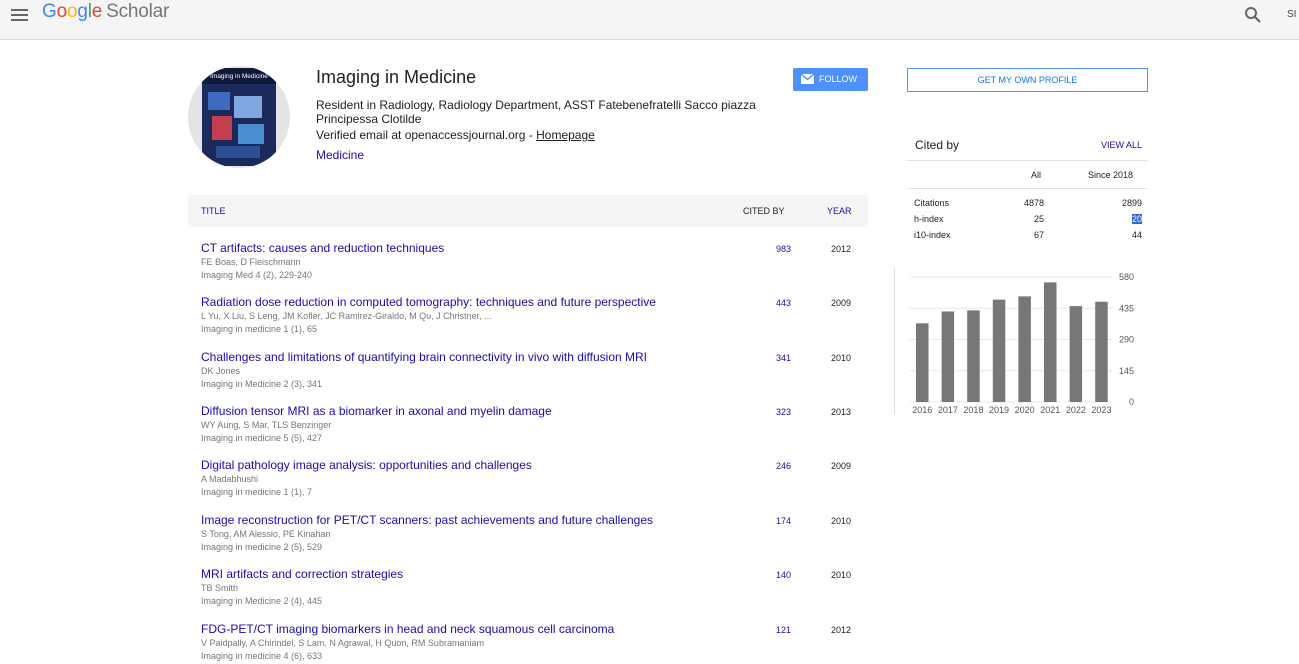  I want to click on title-column-header: TITLE, so click(213, 211).